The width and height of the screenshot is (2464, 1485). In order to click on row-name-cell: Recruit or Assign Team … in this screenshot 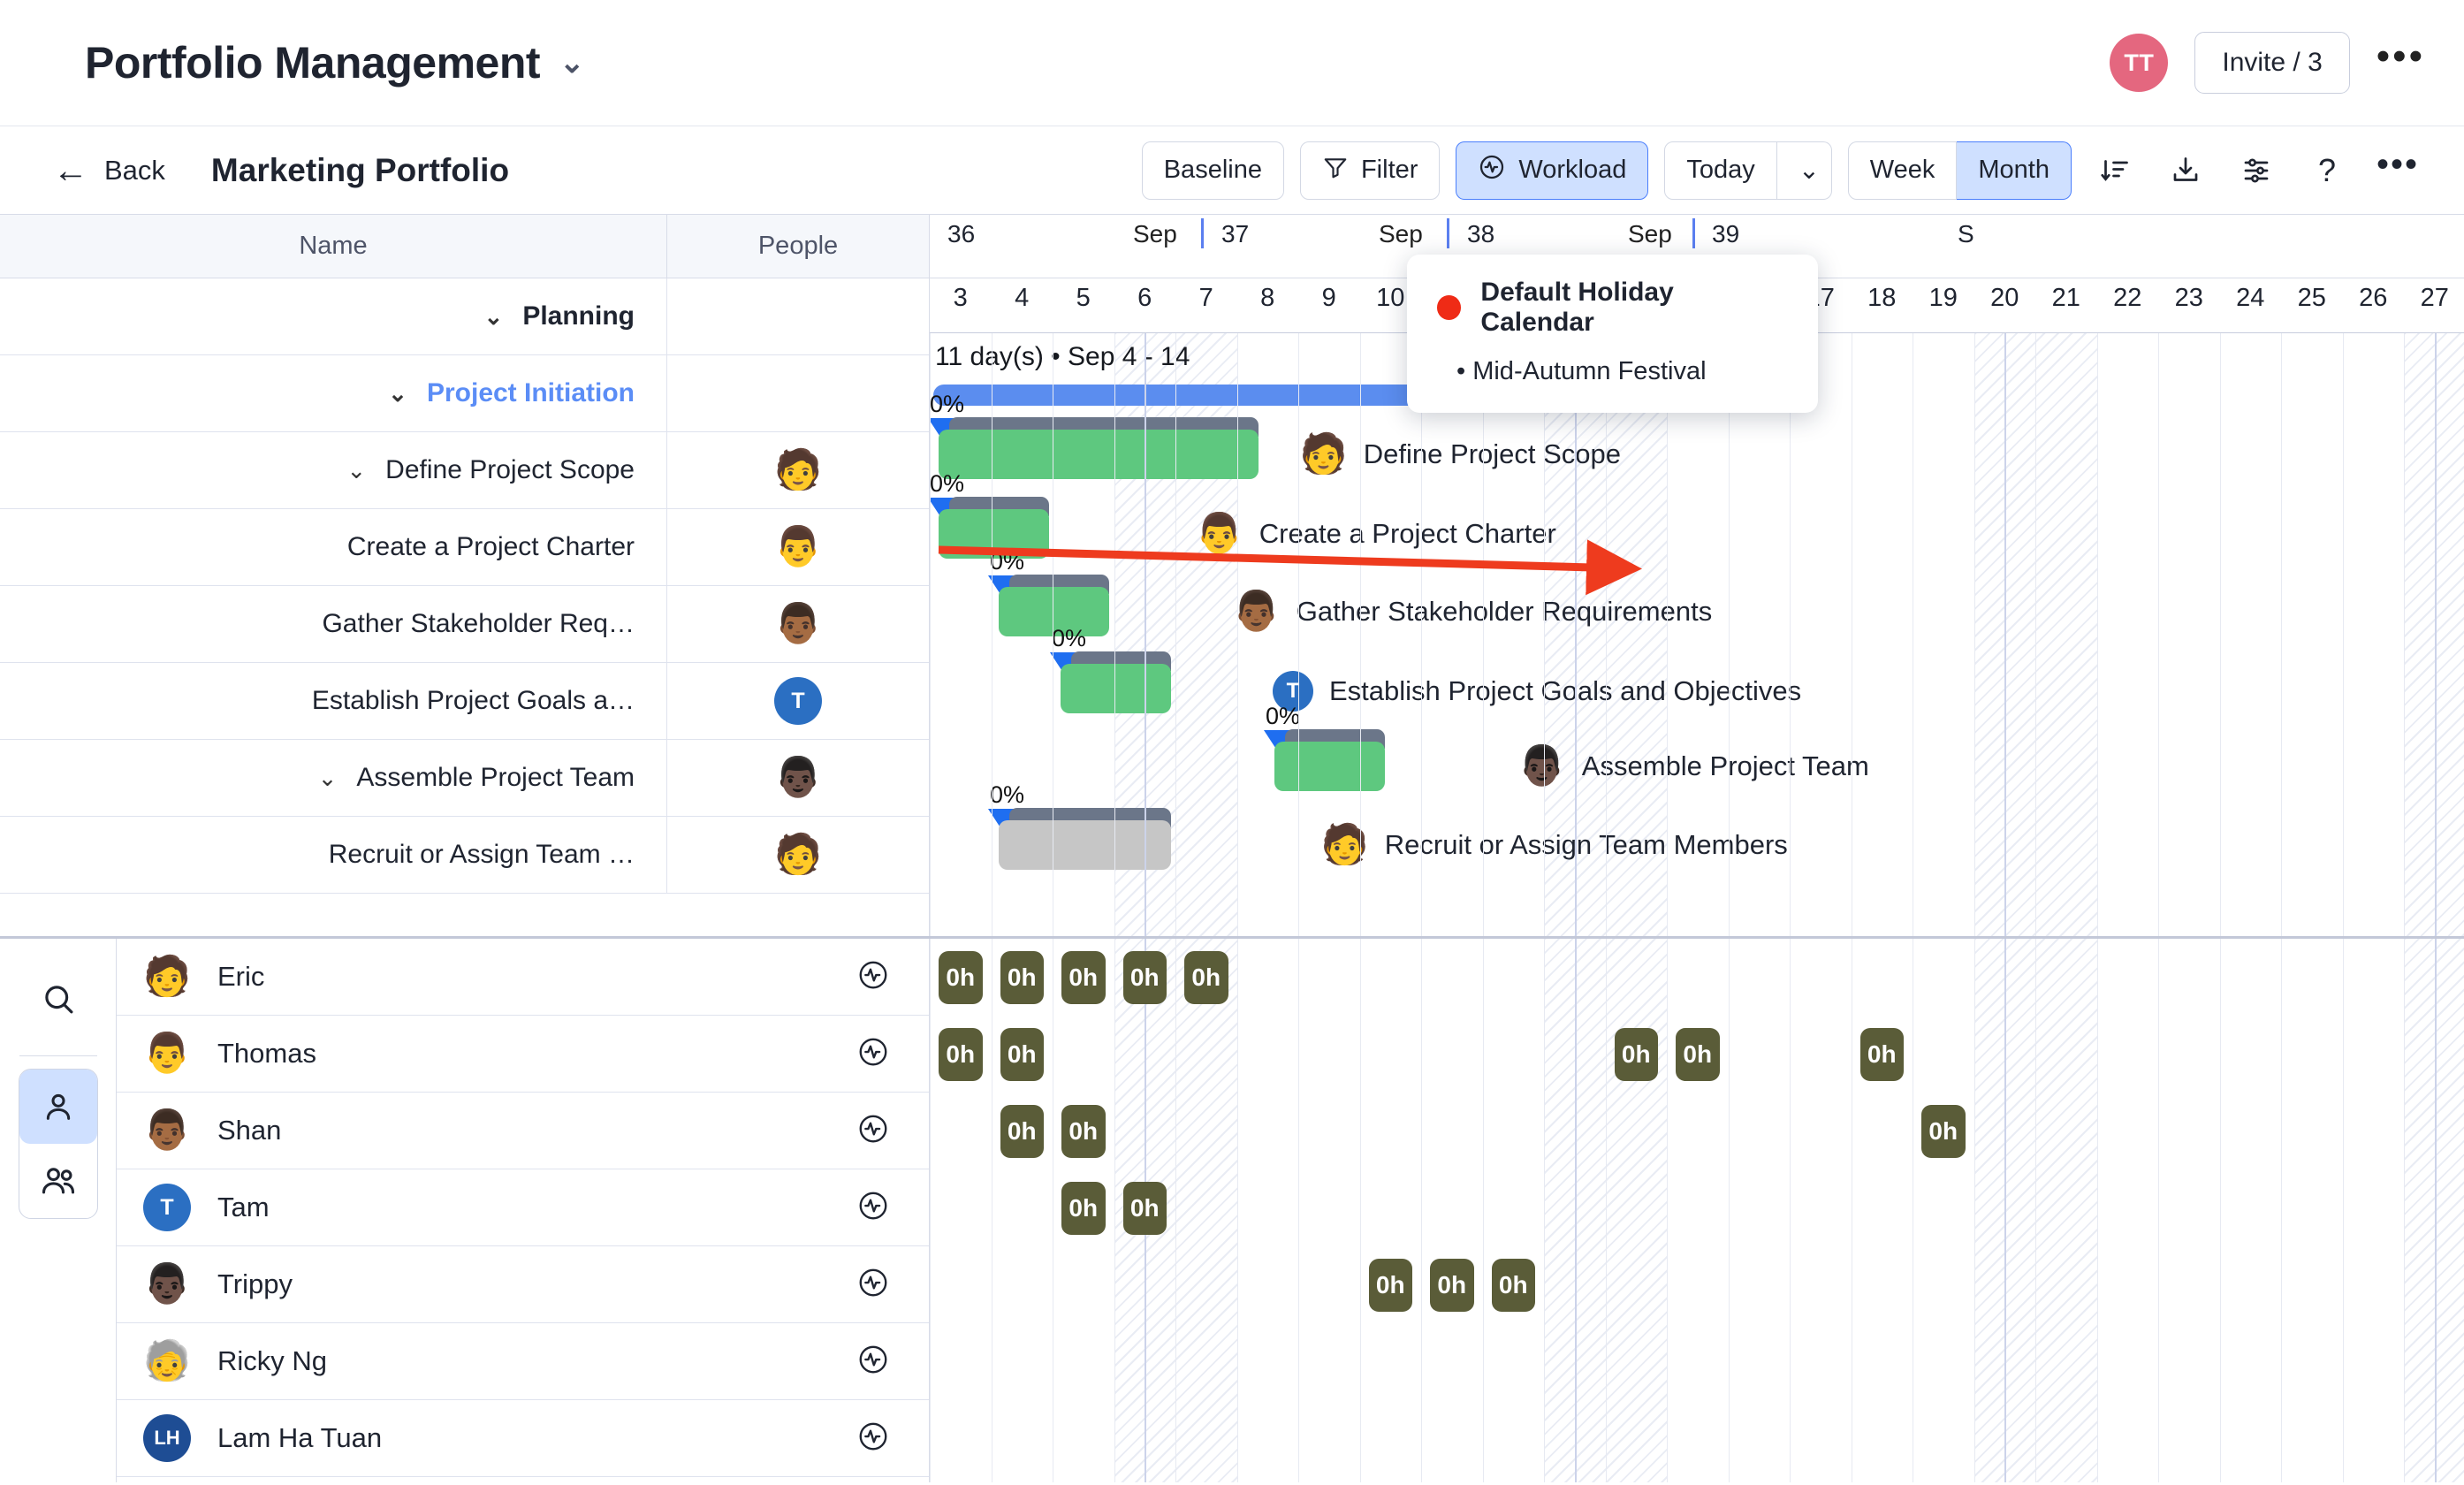, I will do `click(333, 855)`.